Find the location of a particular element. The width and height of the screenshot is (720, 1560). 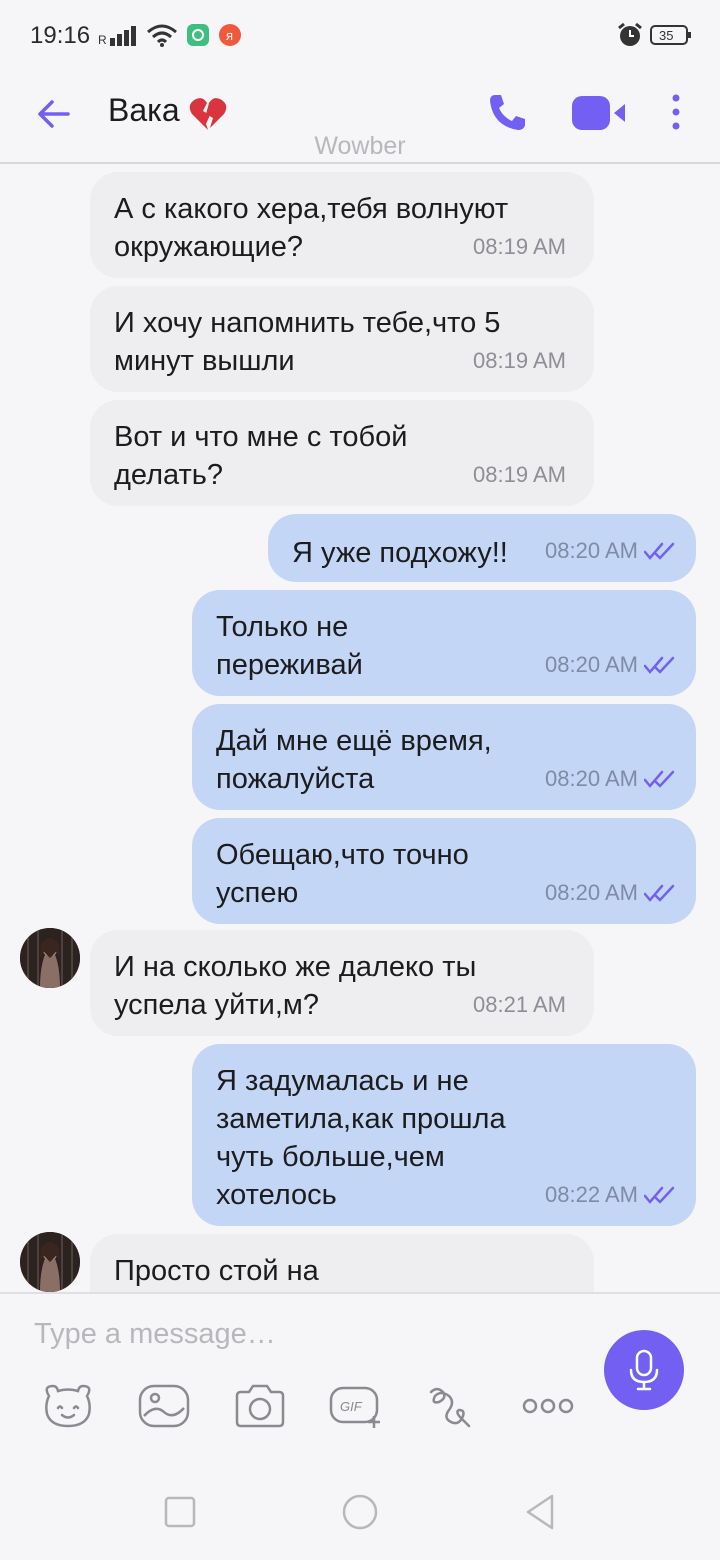

phone-call-icon is located at coordinates (508, 112).